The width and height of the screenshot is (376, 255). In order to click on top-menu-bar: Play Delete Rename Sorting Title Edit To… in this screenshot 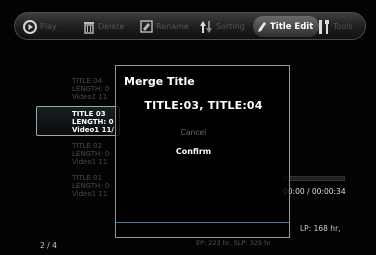, I will do `click(190, 26)`.